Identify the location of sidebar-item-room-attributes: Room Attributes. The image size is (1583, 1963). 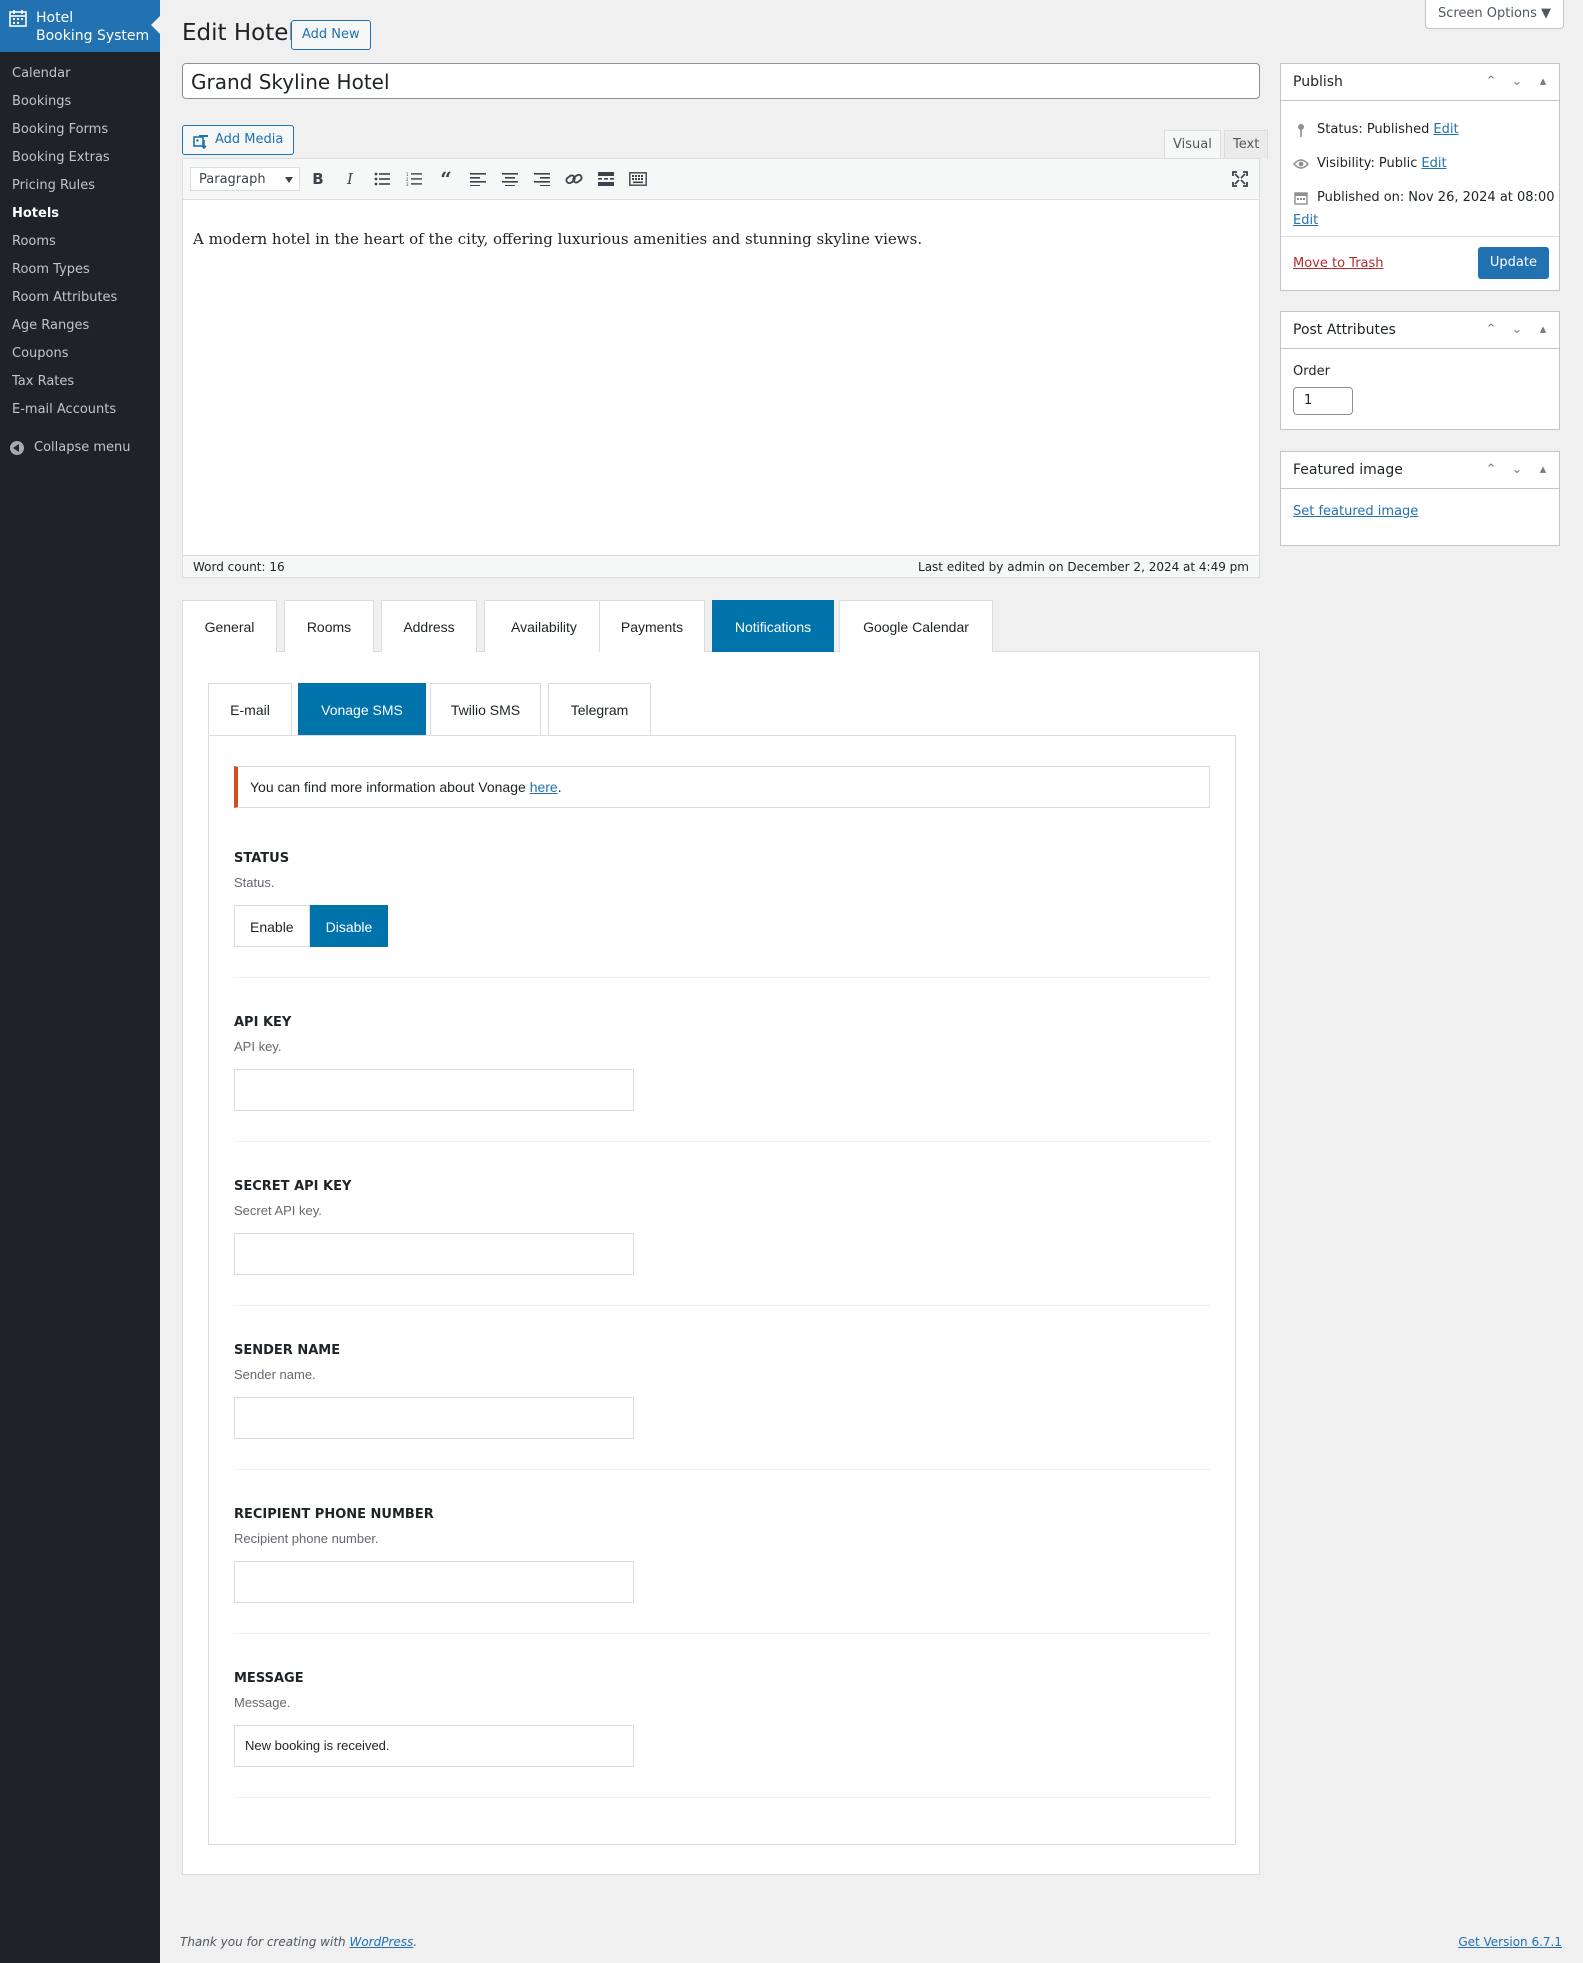
(80, 298).